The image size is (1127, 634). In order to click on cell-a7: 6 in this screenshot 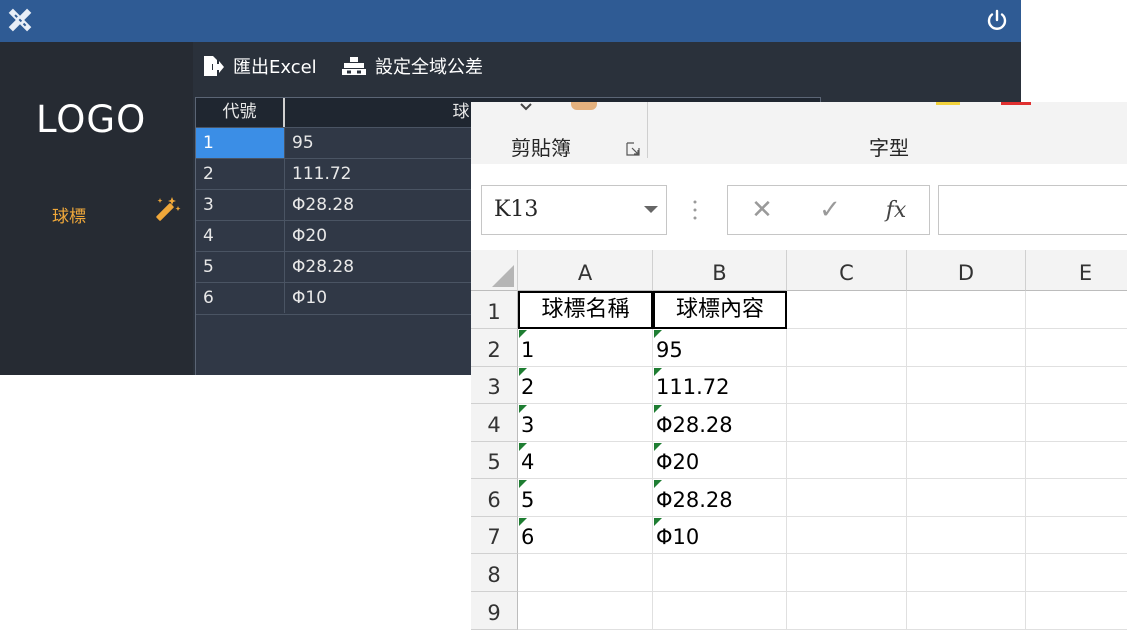, I will do `click(585, 535)`.